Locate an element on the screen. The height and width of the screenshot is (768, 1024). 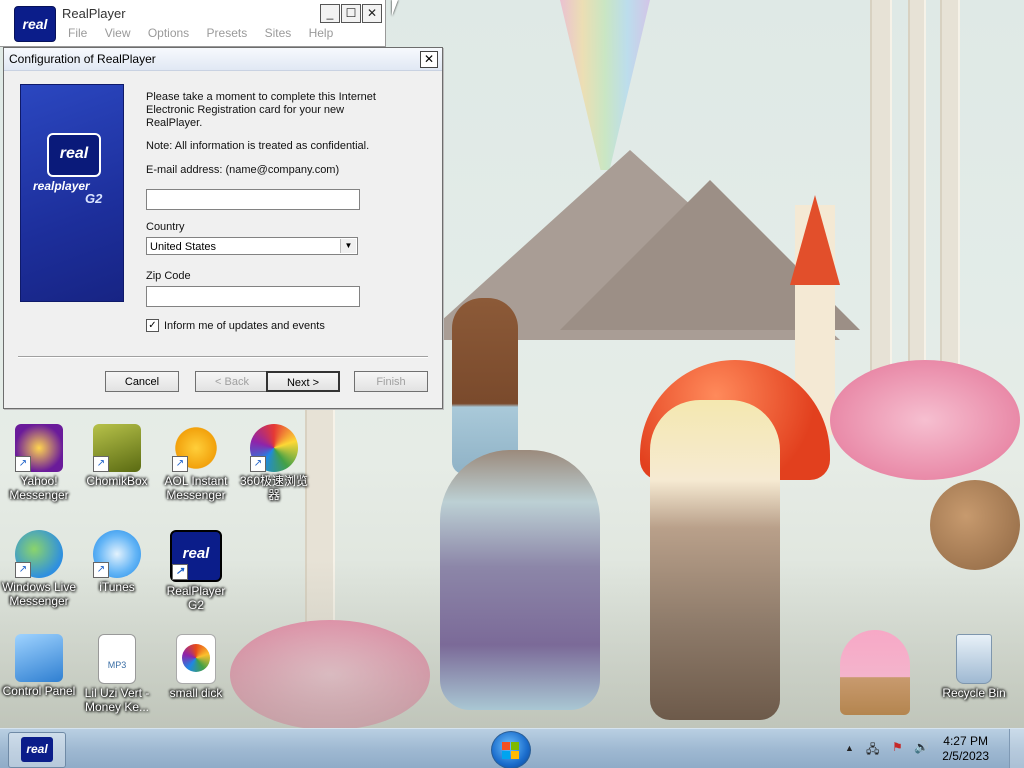
desktop-icon-image-file: small dick is located at coordinates (196, 667).